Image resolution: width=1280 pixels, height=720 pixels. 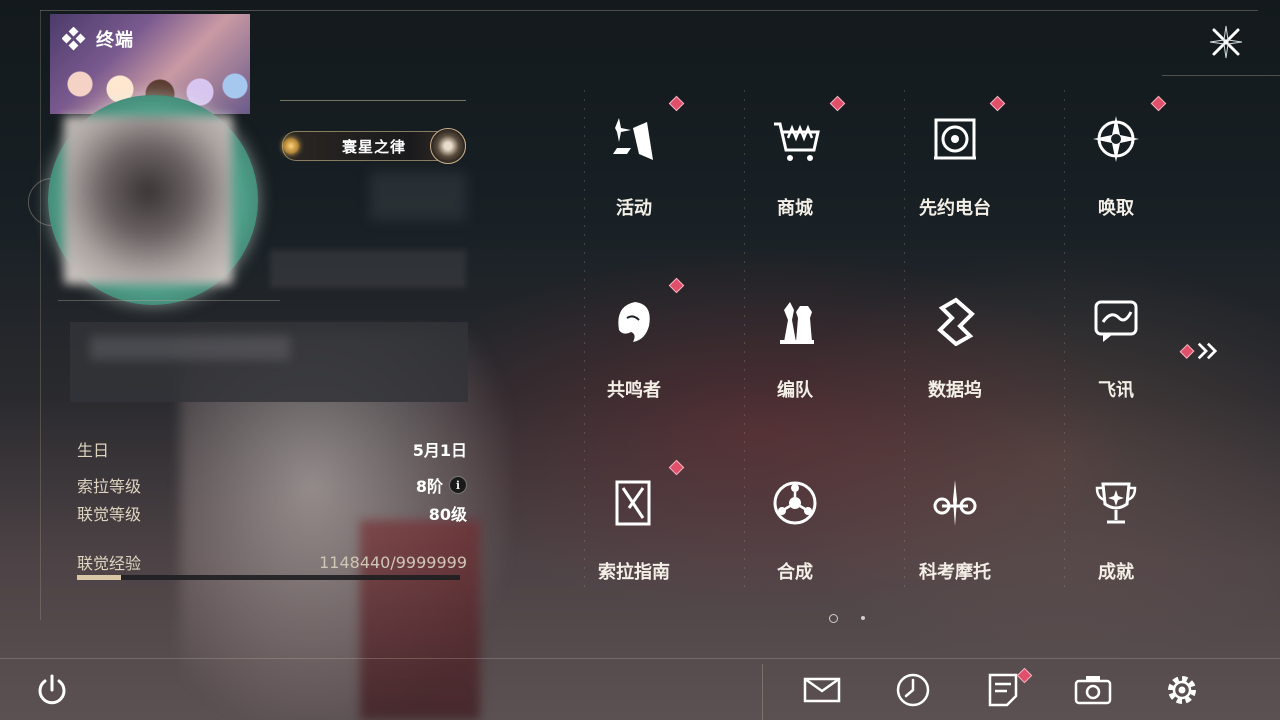 I want to click on clock-icon, so click(x=913, y=690).